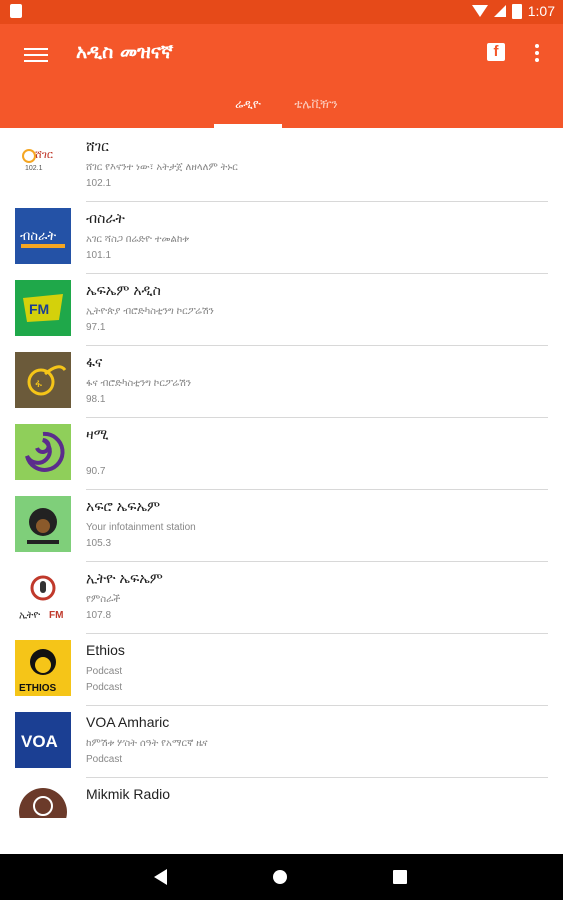  What do you see at coordinates (39, 741) in the screenshot?
I see `svg-text: VOA` at bounding box center [39, 741].